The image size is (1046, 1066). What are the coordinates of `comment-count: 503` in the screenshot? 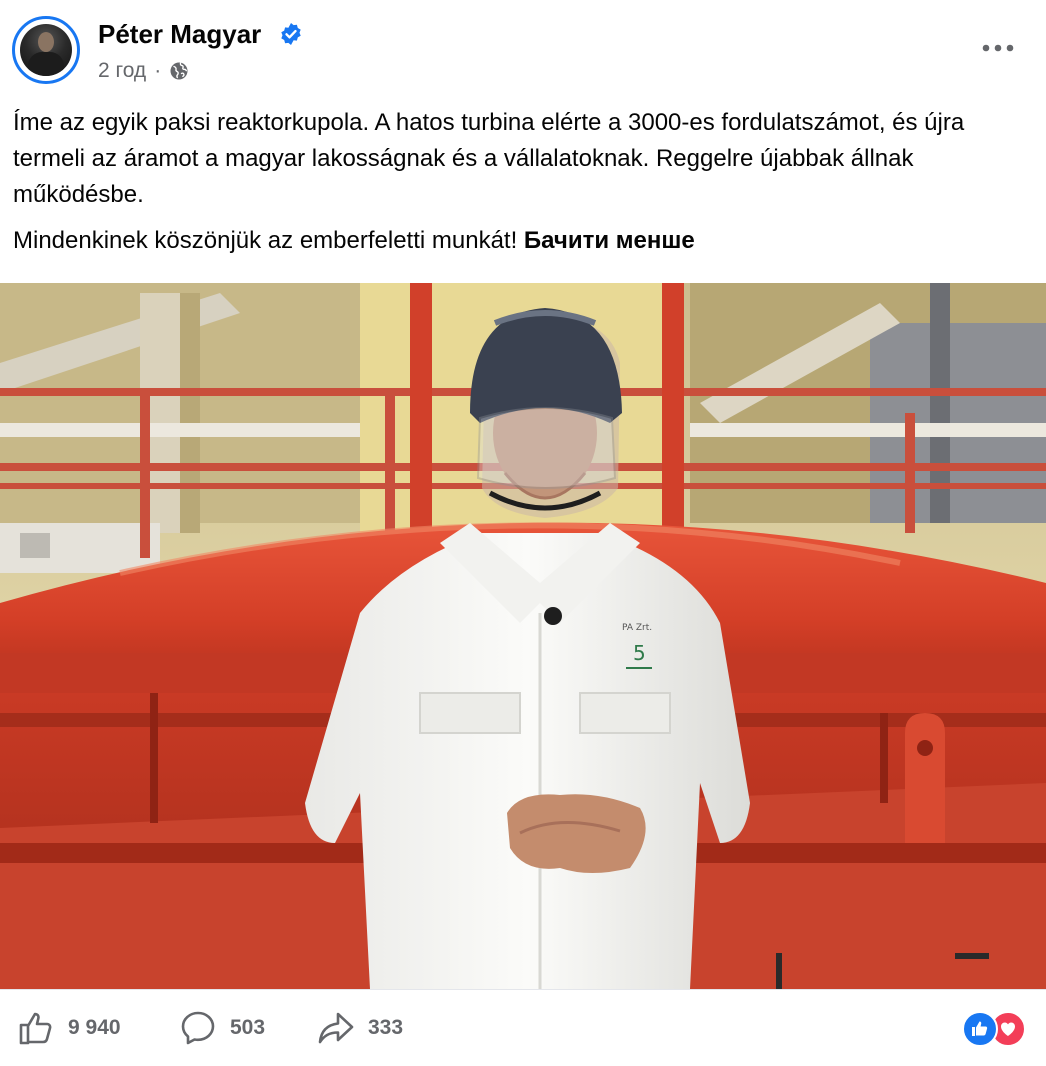 It's located at (248, 1027).